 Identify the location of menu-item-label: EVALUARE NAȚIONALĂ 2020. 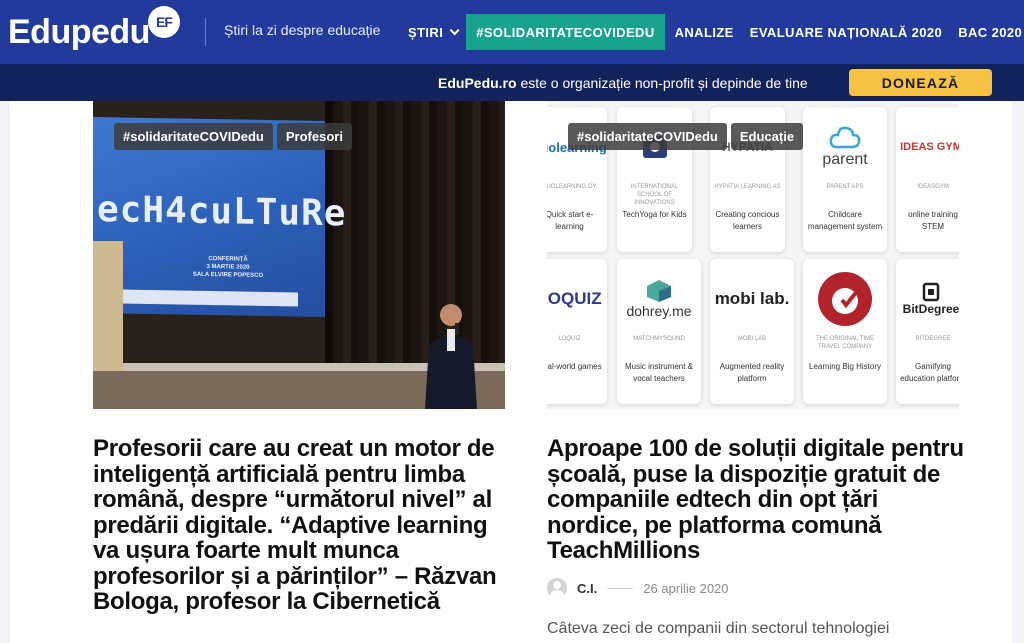
(846, 32).